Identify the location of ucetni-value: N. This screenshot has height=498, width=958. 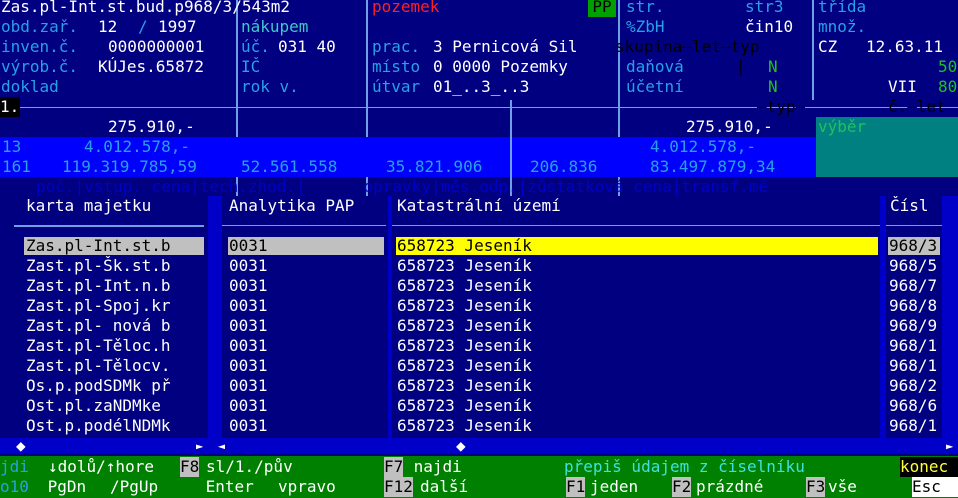
(773, 87).